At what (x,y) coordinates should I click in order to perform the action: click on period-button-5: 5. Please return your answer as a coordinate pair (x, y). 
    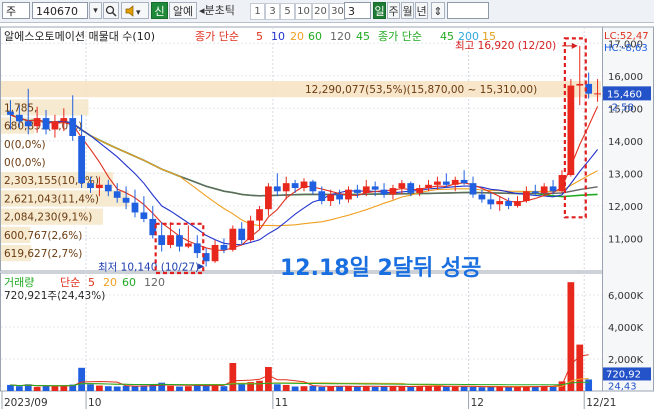
    Looking at the image, I should click on (287, 11).